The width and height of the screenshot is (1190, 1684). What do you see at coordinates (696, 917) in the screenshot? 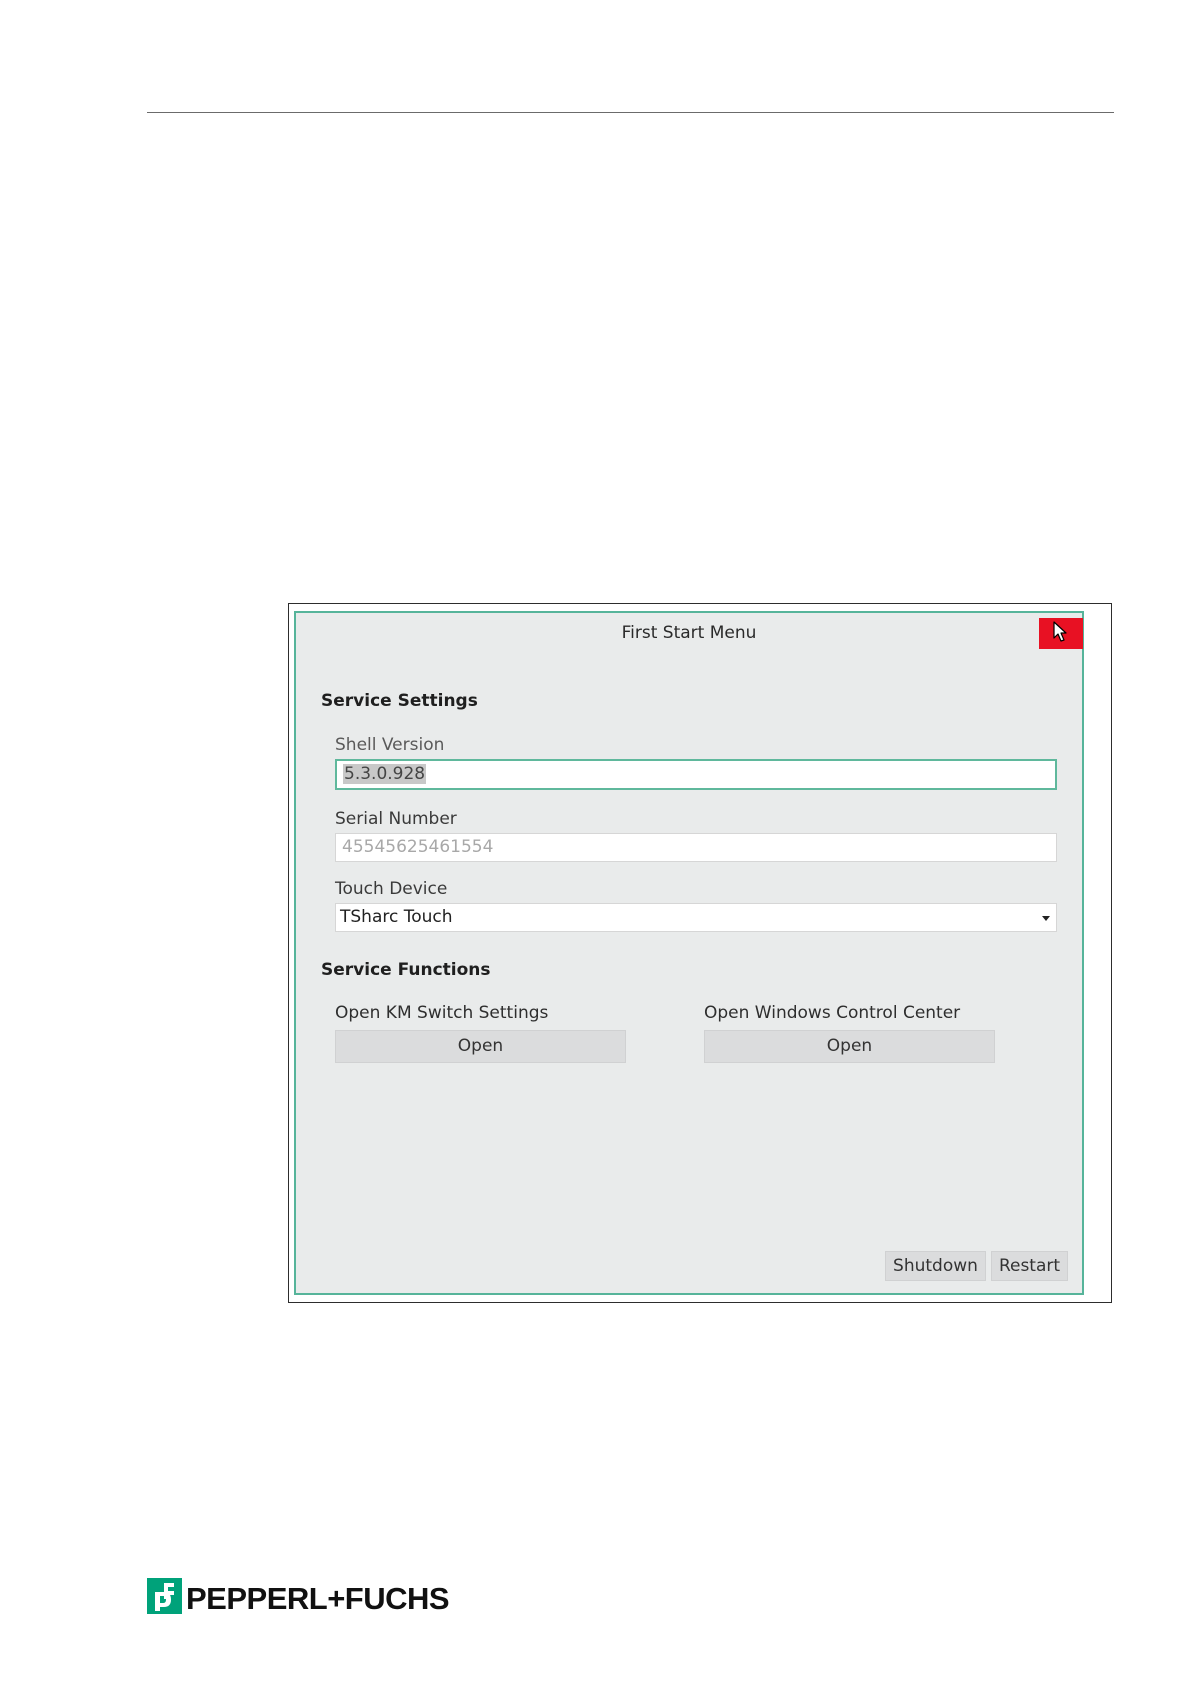
I see `touch-device-select: TSharc Touch` at bounding box center [696, 917].